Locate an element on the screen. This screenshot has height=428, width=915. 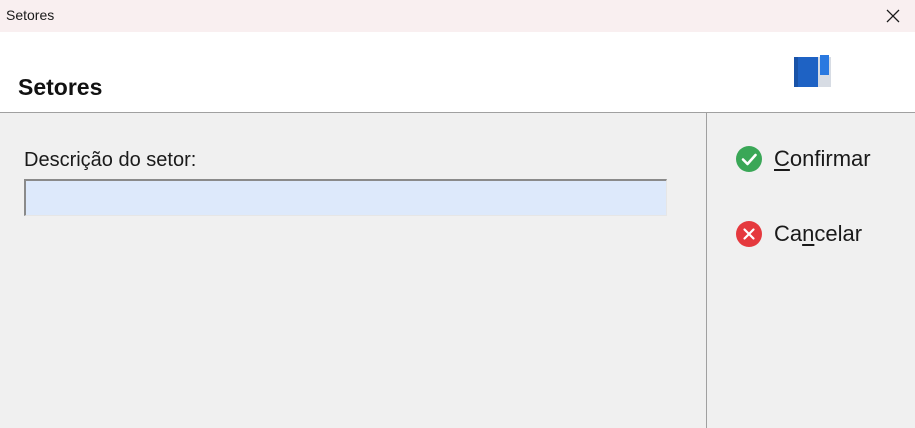
title-bar: Setores is located at coordinates (457, 16).